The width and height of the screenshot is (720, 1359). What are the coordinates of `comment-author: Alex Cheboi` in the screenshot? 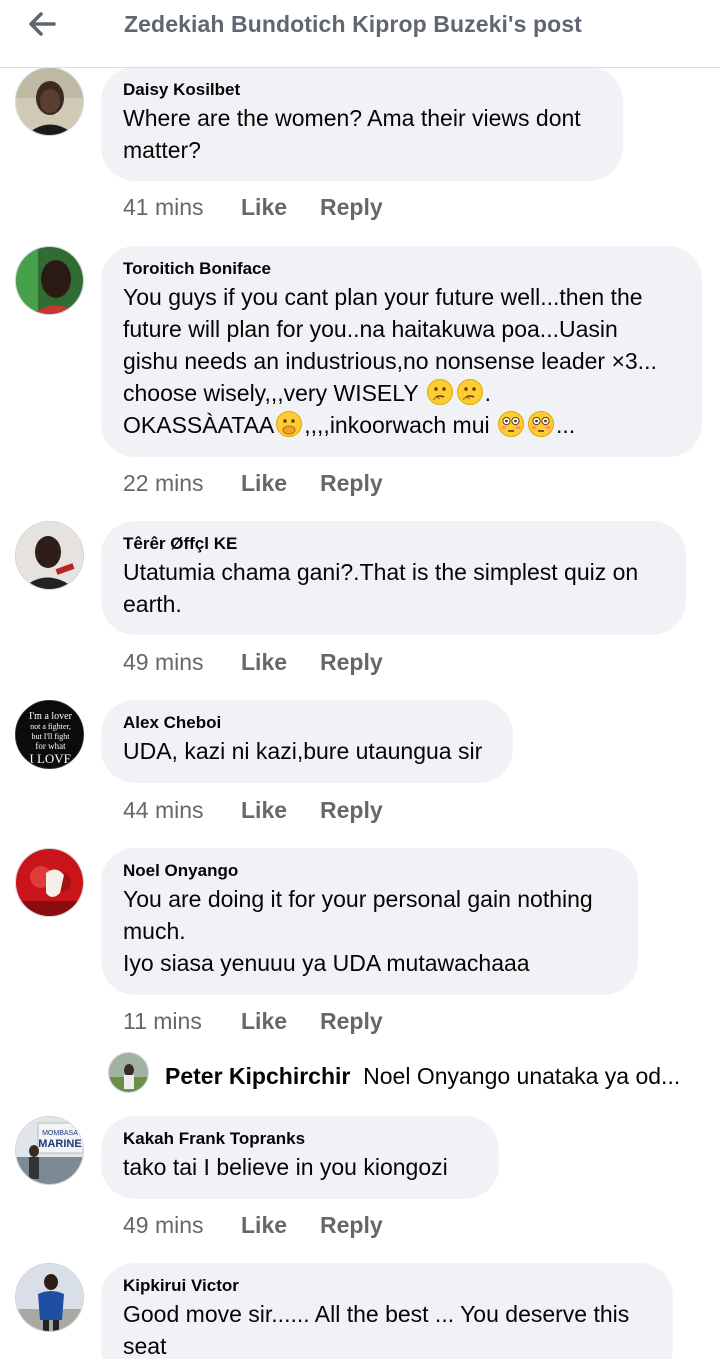 It's located at (307, 723).